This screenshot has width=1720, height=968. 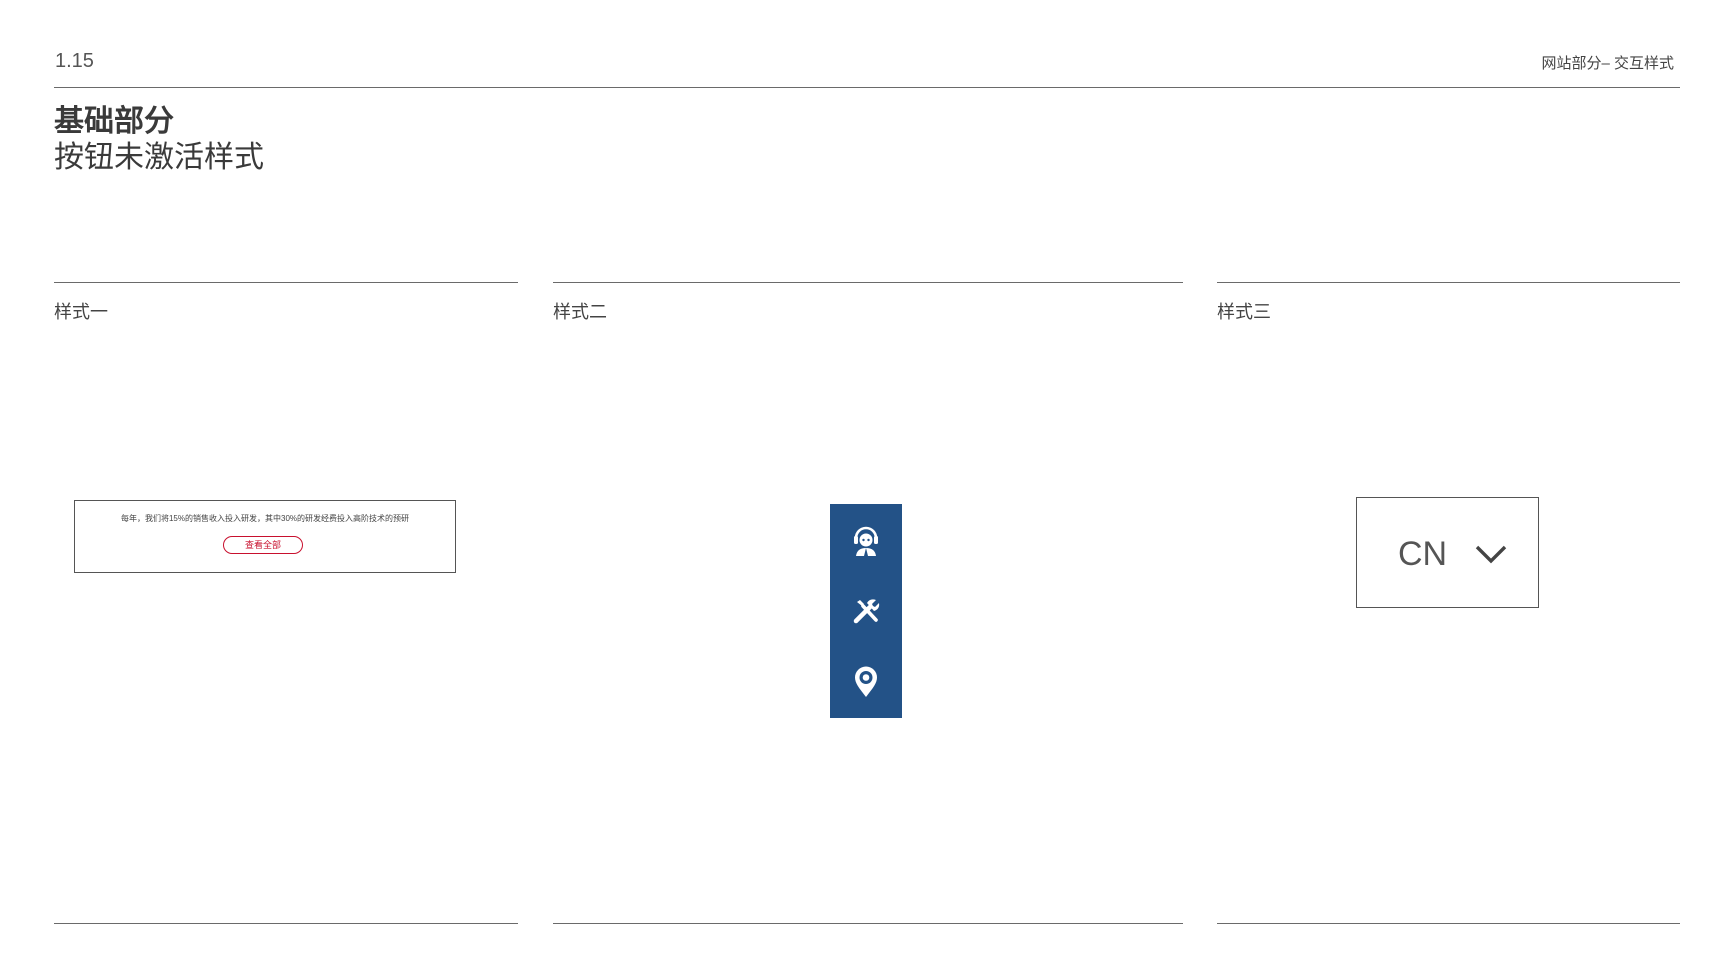 I want to click on service-tools-button, so click(x=866, y=611).